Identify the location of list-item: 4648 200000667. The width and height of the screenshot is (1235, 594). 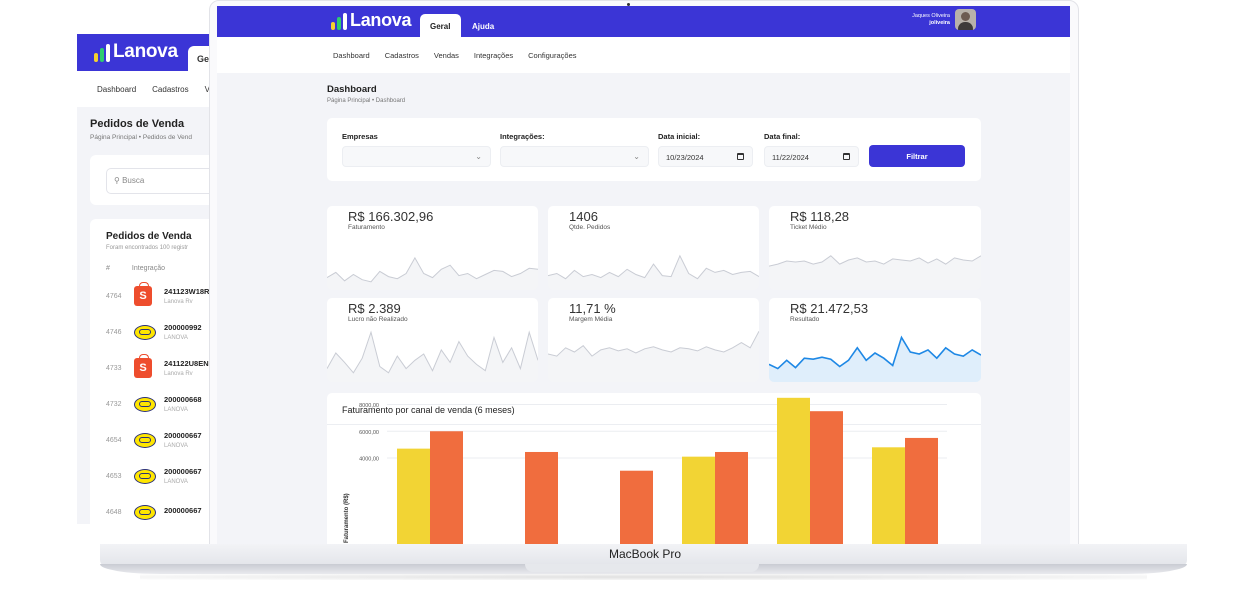
(161, 509).